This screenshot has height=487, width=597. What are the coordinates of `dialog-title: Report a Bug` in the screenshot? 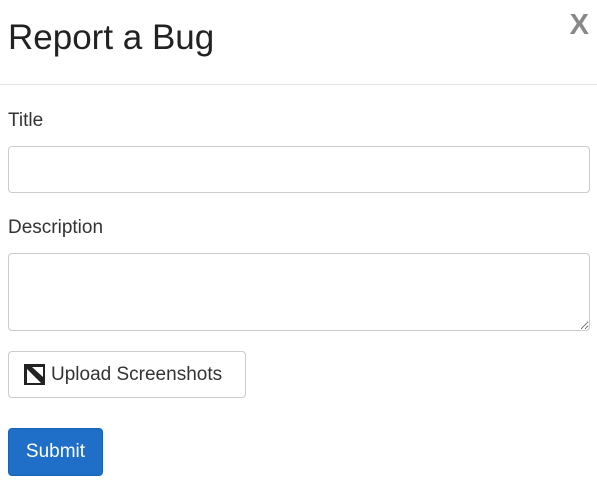 It's located at (111, 37).